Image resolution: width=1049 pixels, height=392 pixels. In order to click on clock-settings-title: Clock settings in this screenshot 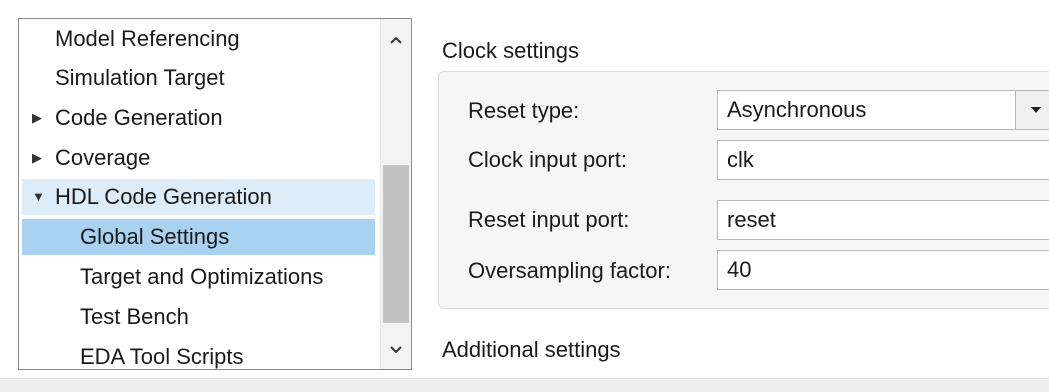, I will do `click(510, 50)`.